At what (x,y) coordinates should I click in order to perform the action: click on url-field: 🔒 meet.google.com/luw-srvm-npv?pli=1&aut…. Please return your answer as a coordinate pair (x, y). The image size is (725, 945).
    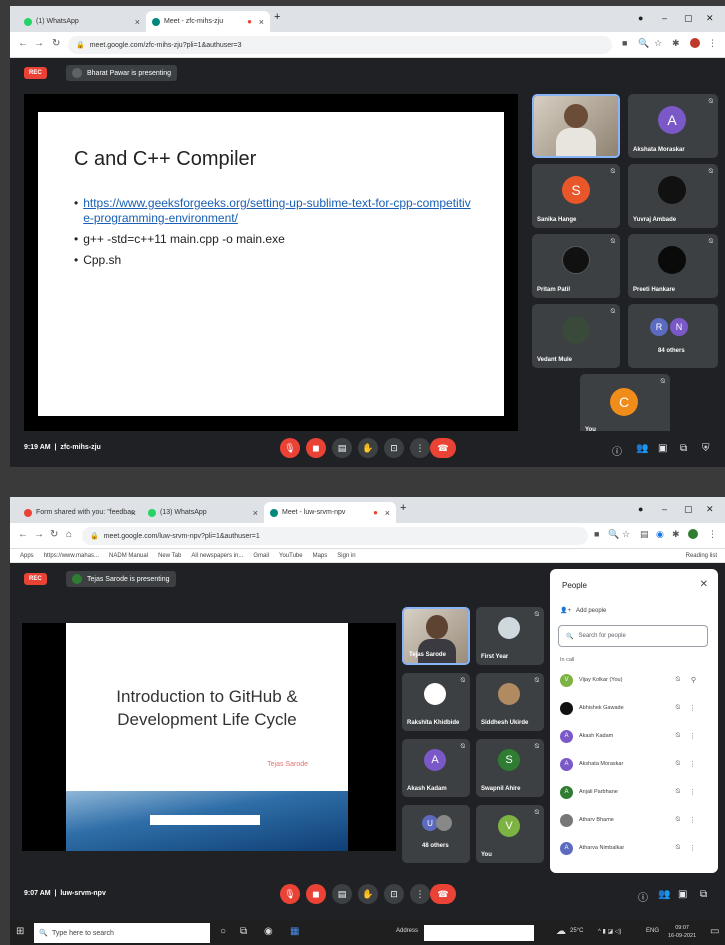
    Looking at the image, I should click on (335, 536).